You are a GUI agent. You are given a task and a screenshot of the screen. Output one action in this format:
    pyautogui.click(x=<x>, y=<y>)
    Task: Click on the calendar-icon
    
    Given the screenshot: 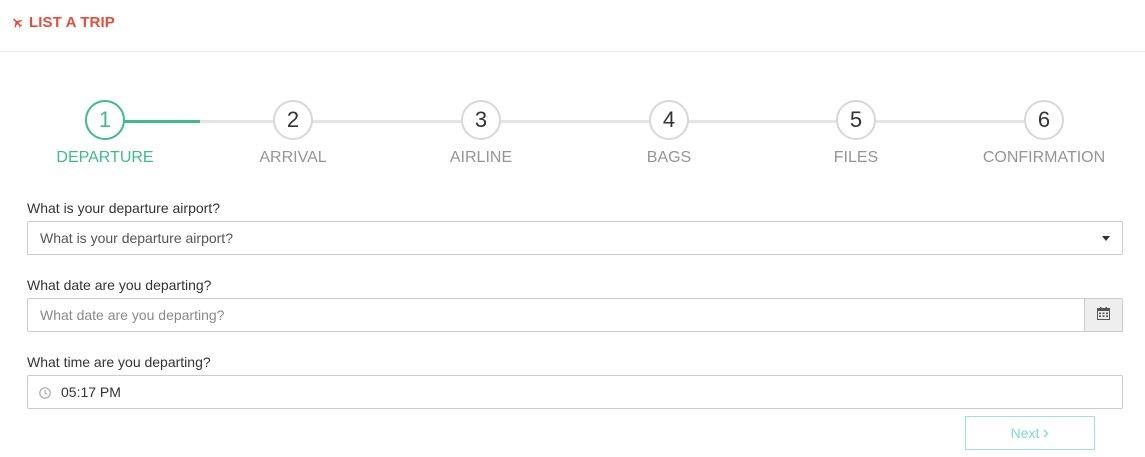 What is the action you would take?
    pyautogui.click(x=1103, y=315)
    